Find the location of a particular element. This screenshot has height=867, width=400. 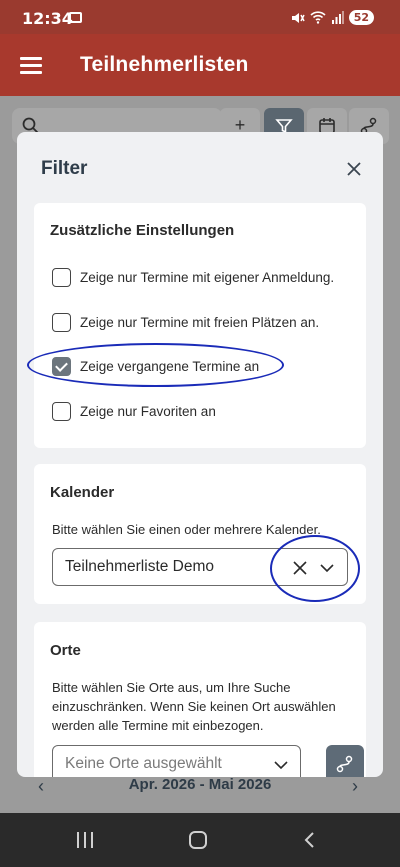

app-bar: Teilnehmerlisten is located at coordinates (200, 65).